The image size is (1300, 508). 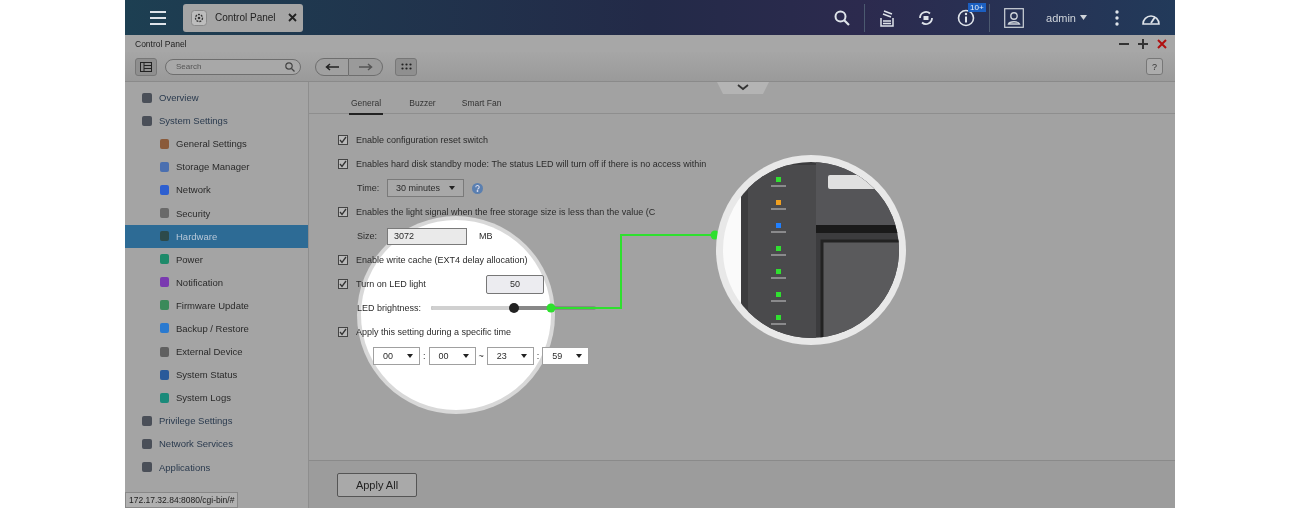 What do you see at coordinates (216, 144) in the screenshot?
I see `sidebar-item: General Settings` at bounding box center [216, 144].